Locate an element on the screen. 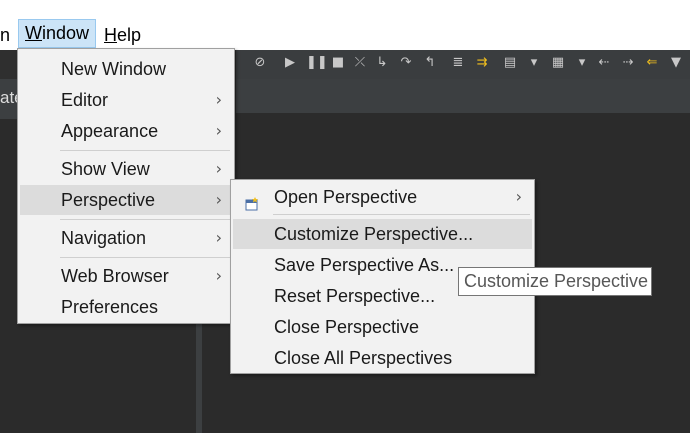 The height and width of the screenshot is (433, 690). menu-item-close-all-perspectives: Close All Perspectives is located at coordinates (382, 358).